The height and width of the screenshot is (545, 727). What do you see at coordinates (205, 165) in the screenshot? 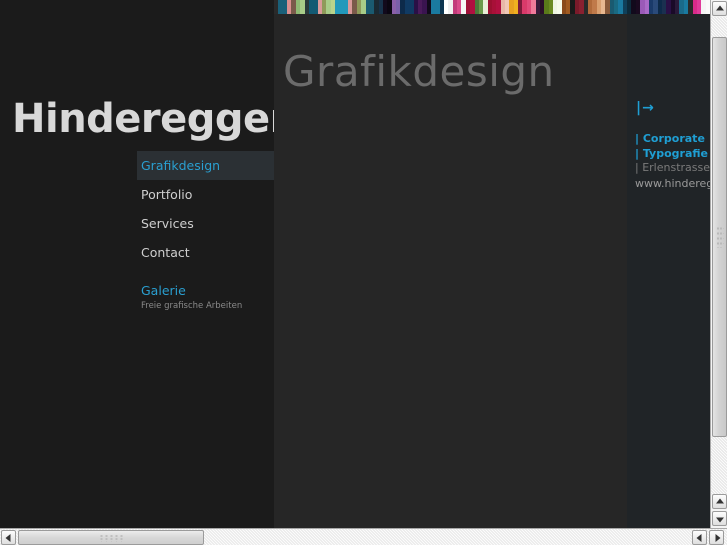
I see `nav-item-grafikdesign: Grafikdesign` at bounding box center [205, 165].